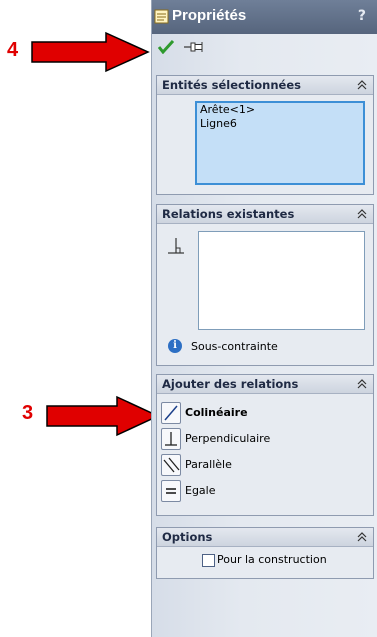 The width and height of the screenshot is (377, 637). Describe the element at coordinates (281, 280) in the screenshot. I see `existing-relations-list` at that location.